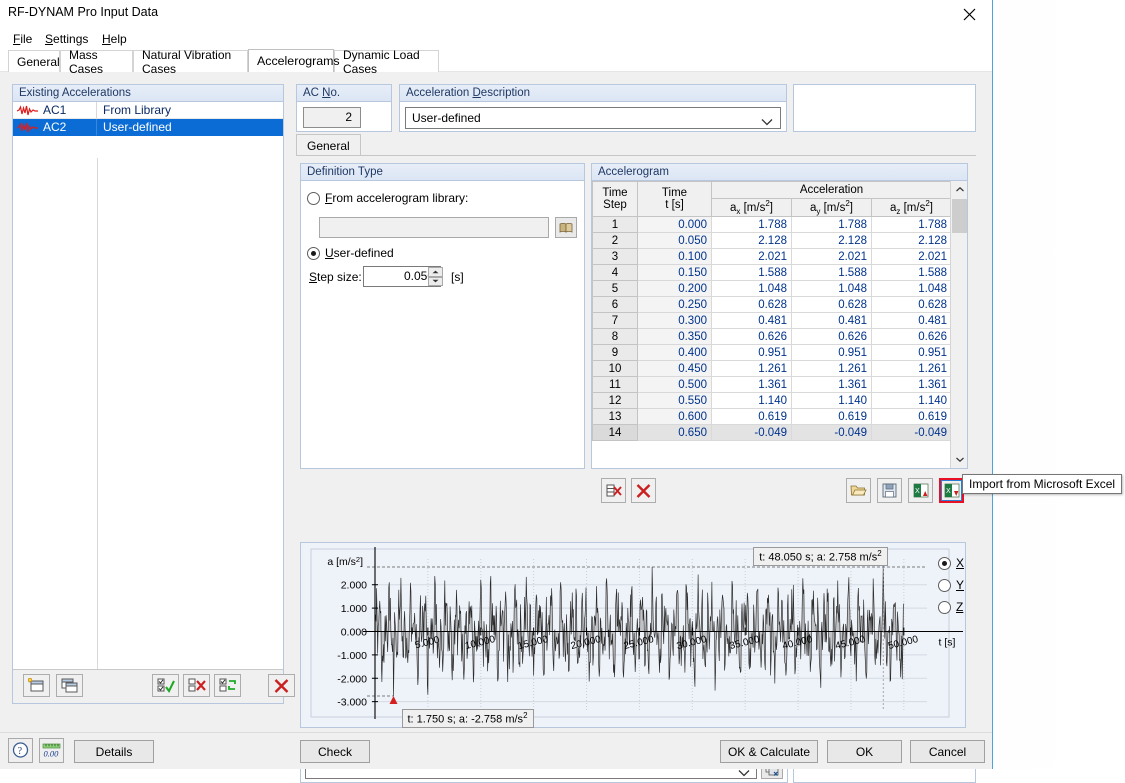 The height and width of the screenshot is (783, 1125). Describe the element at coordinates (832, 433) in the screenshot. I see `cell-ay: -0.049` at that location.